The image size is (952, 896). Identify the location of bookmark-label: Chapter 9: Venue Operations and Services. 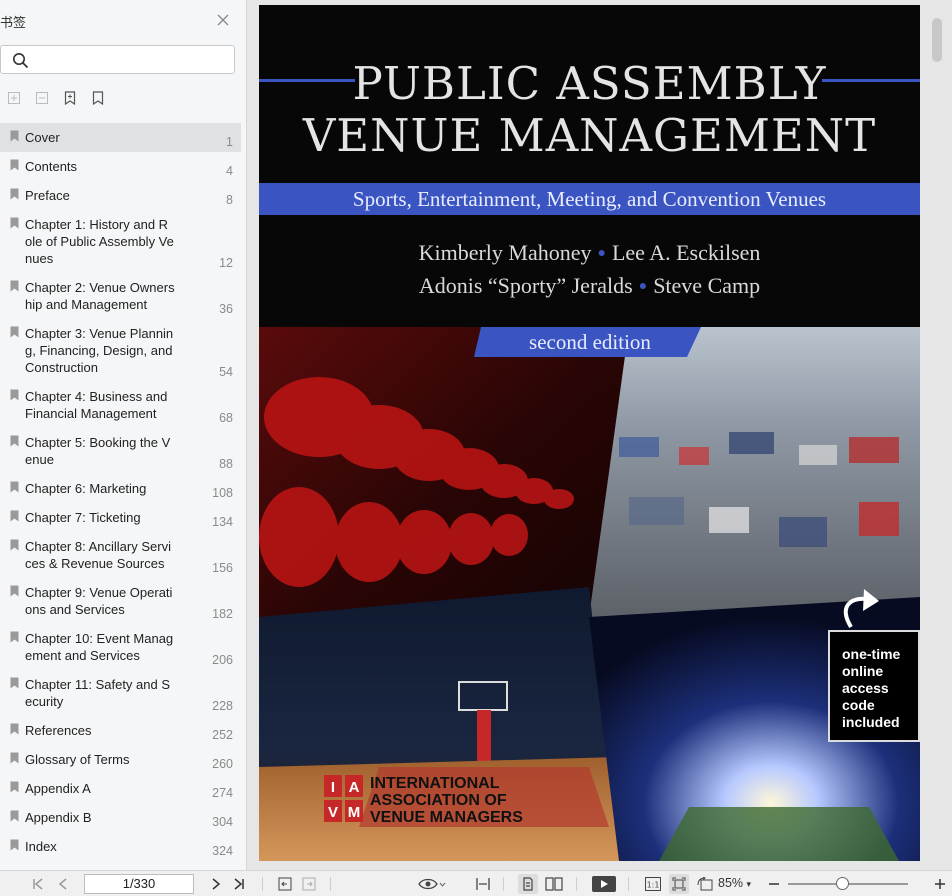
(99, 601).